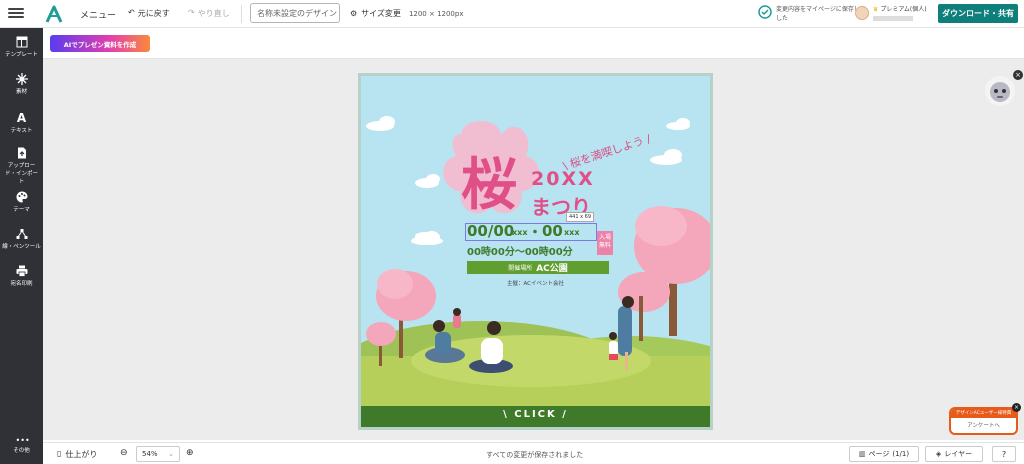 This screenshot has width=1024, height=464. I want to click on undo-button: ↶ 元に戻す, so click(149, 13).